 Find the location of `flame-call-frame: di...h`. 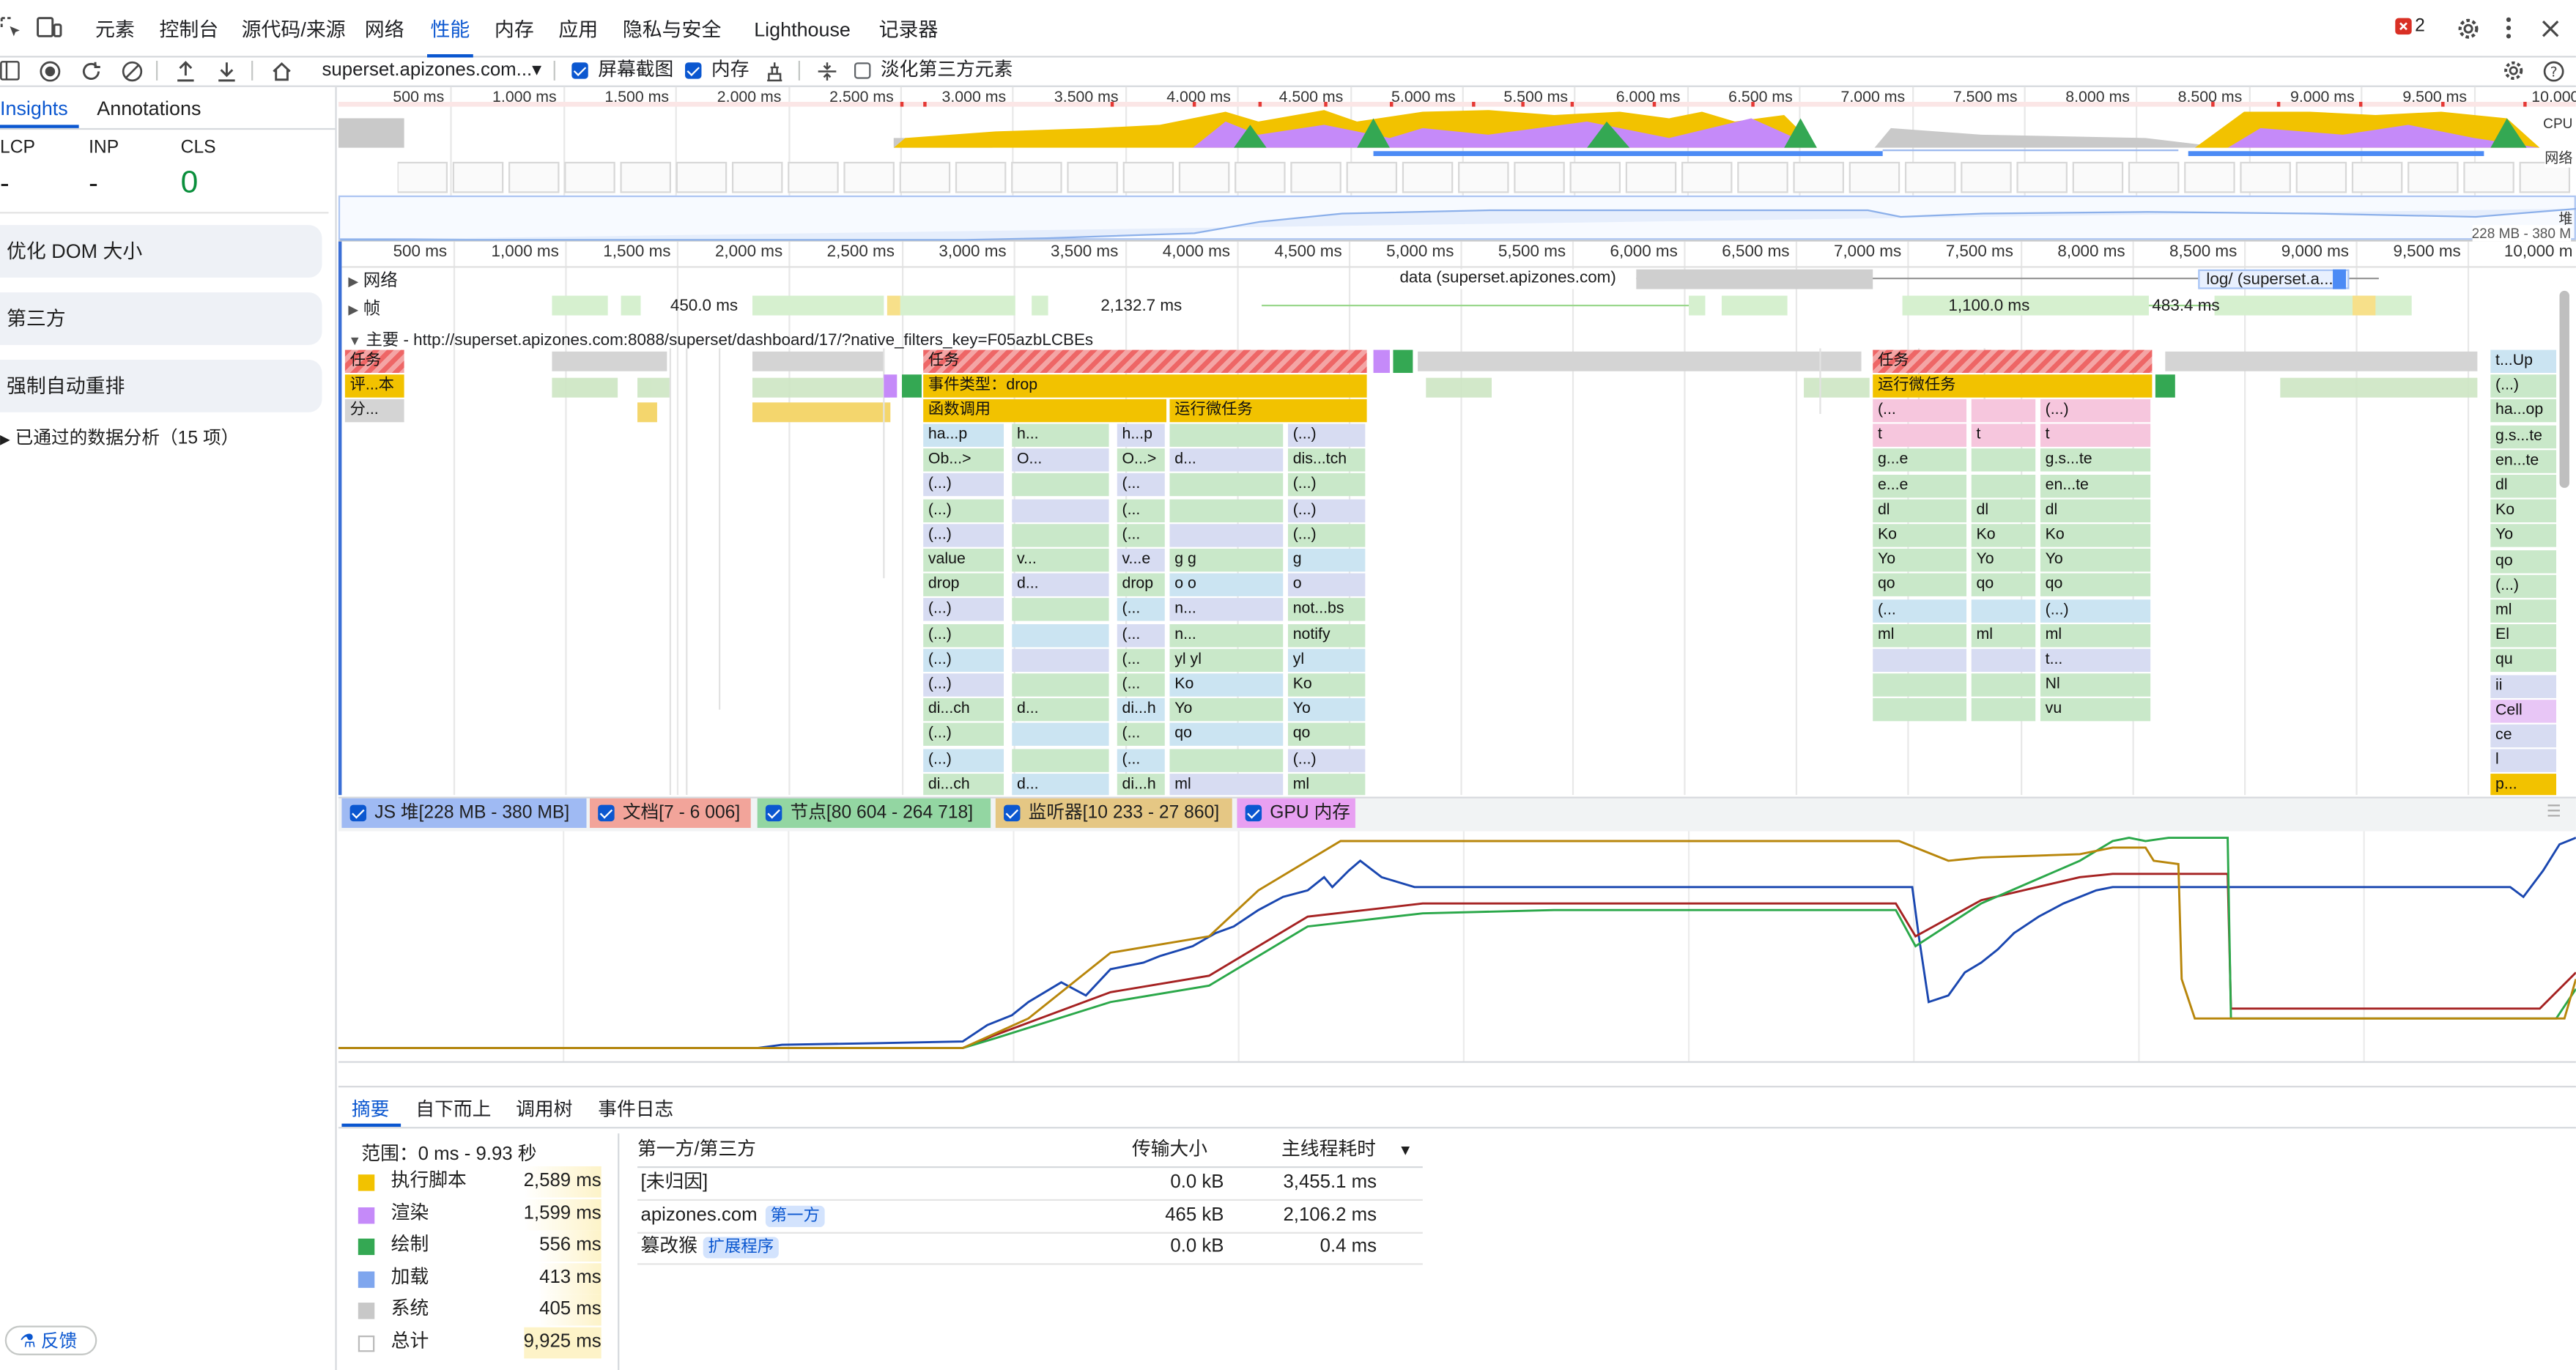

flame-call-frame: di...h is located at coordinates (1141, 710).